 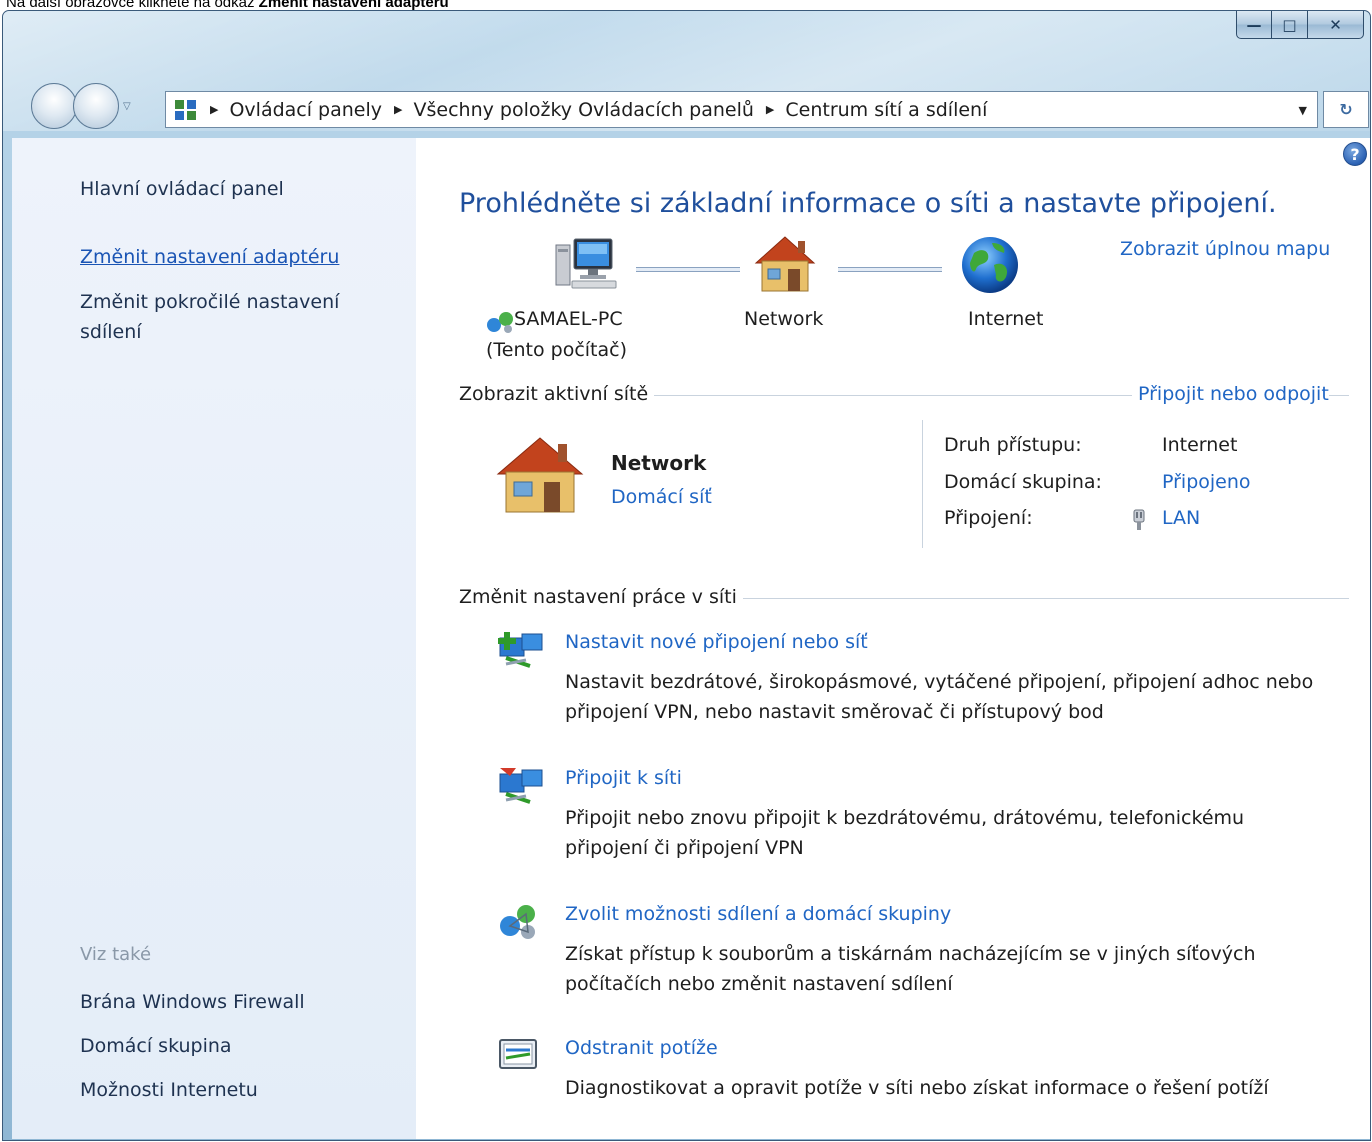 I want to click on troubleshoot-icon, so click(x=518, y=1054).